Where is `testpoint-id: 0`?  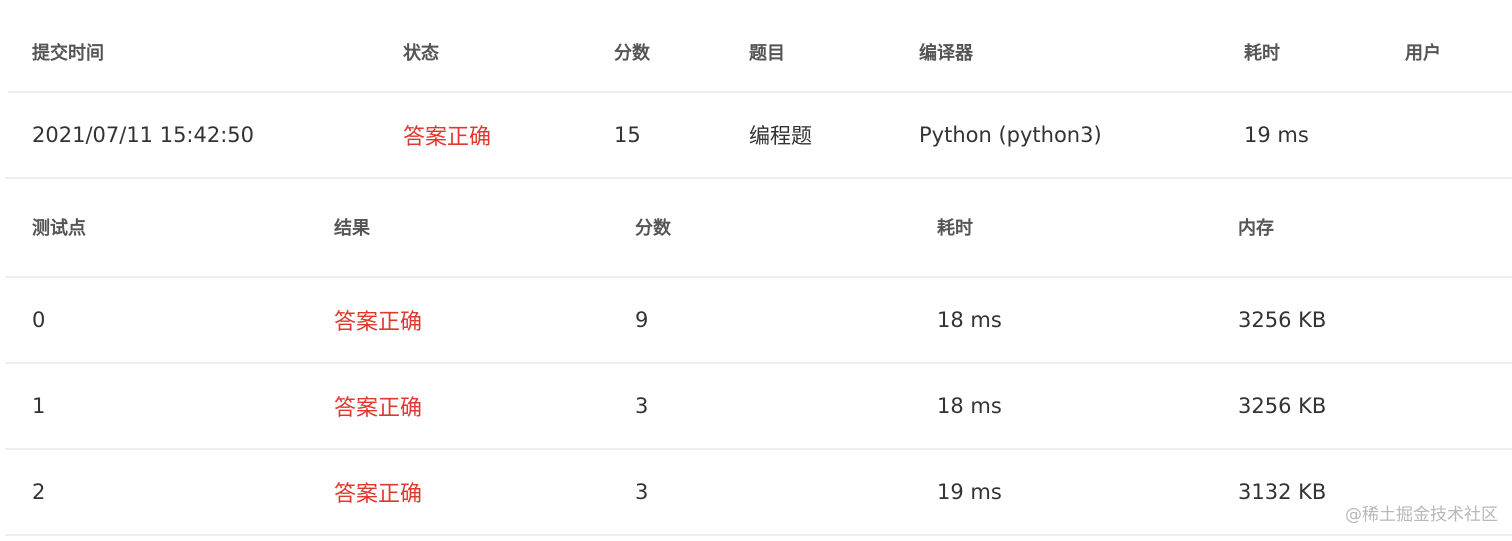 testpoint-id: 0 is located at coordinates (39, 320).